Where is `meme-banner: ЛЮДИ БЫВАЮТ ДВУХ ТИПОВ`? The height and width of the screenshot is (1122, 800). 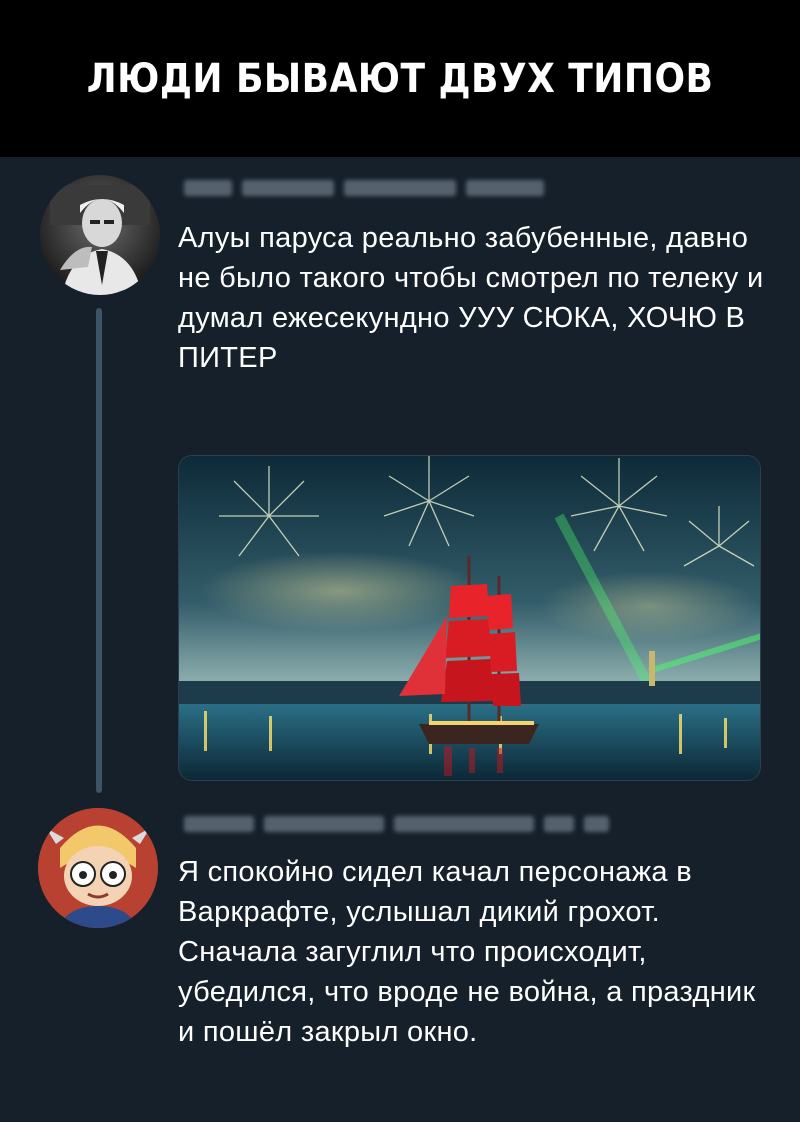 meme-banner: ЛЮДИ БЫВАЮТ ДВУХ ТИПОВ is located at coordinates (400, 78).